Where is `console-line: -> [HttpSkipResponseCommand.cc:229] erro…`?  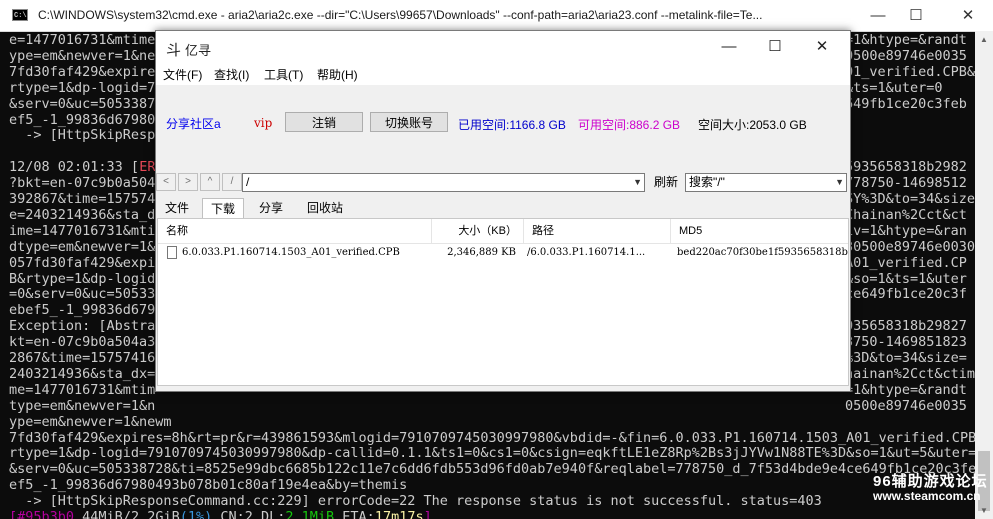
console-line: -> [HttpSkipResponseCommand.cc:229] erro… is located at coordinates (415, 501).